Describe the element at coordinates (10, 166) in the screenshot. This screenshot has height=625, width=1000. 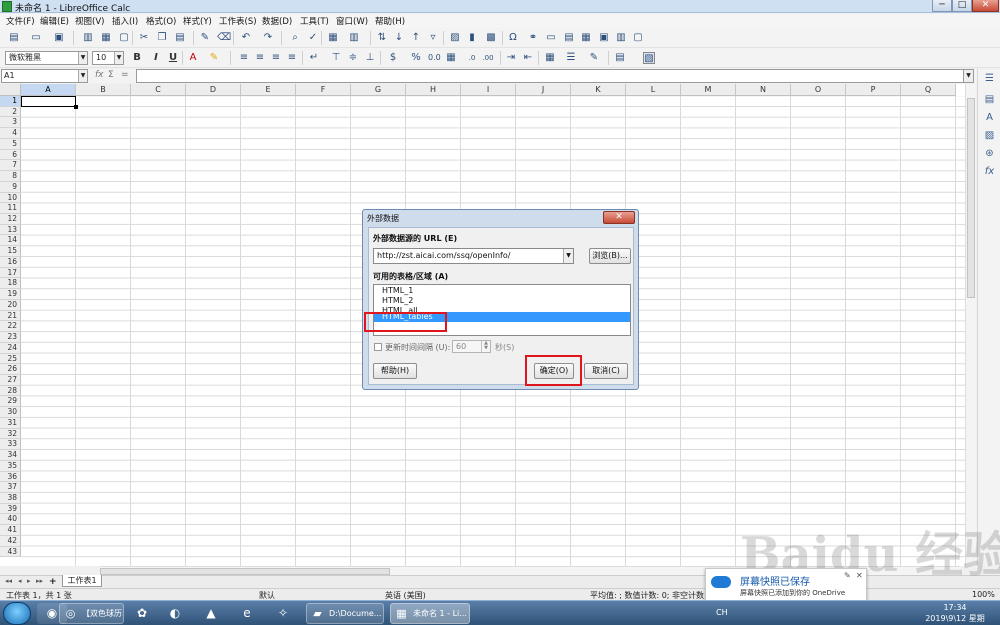
I see `row-header: 7` at that location.